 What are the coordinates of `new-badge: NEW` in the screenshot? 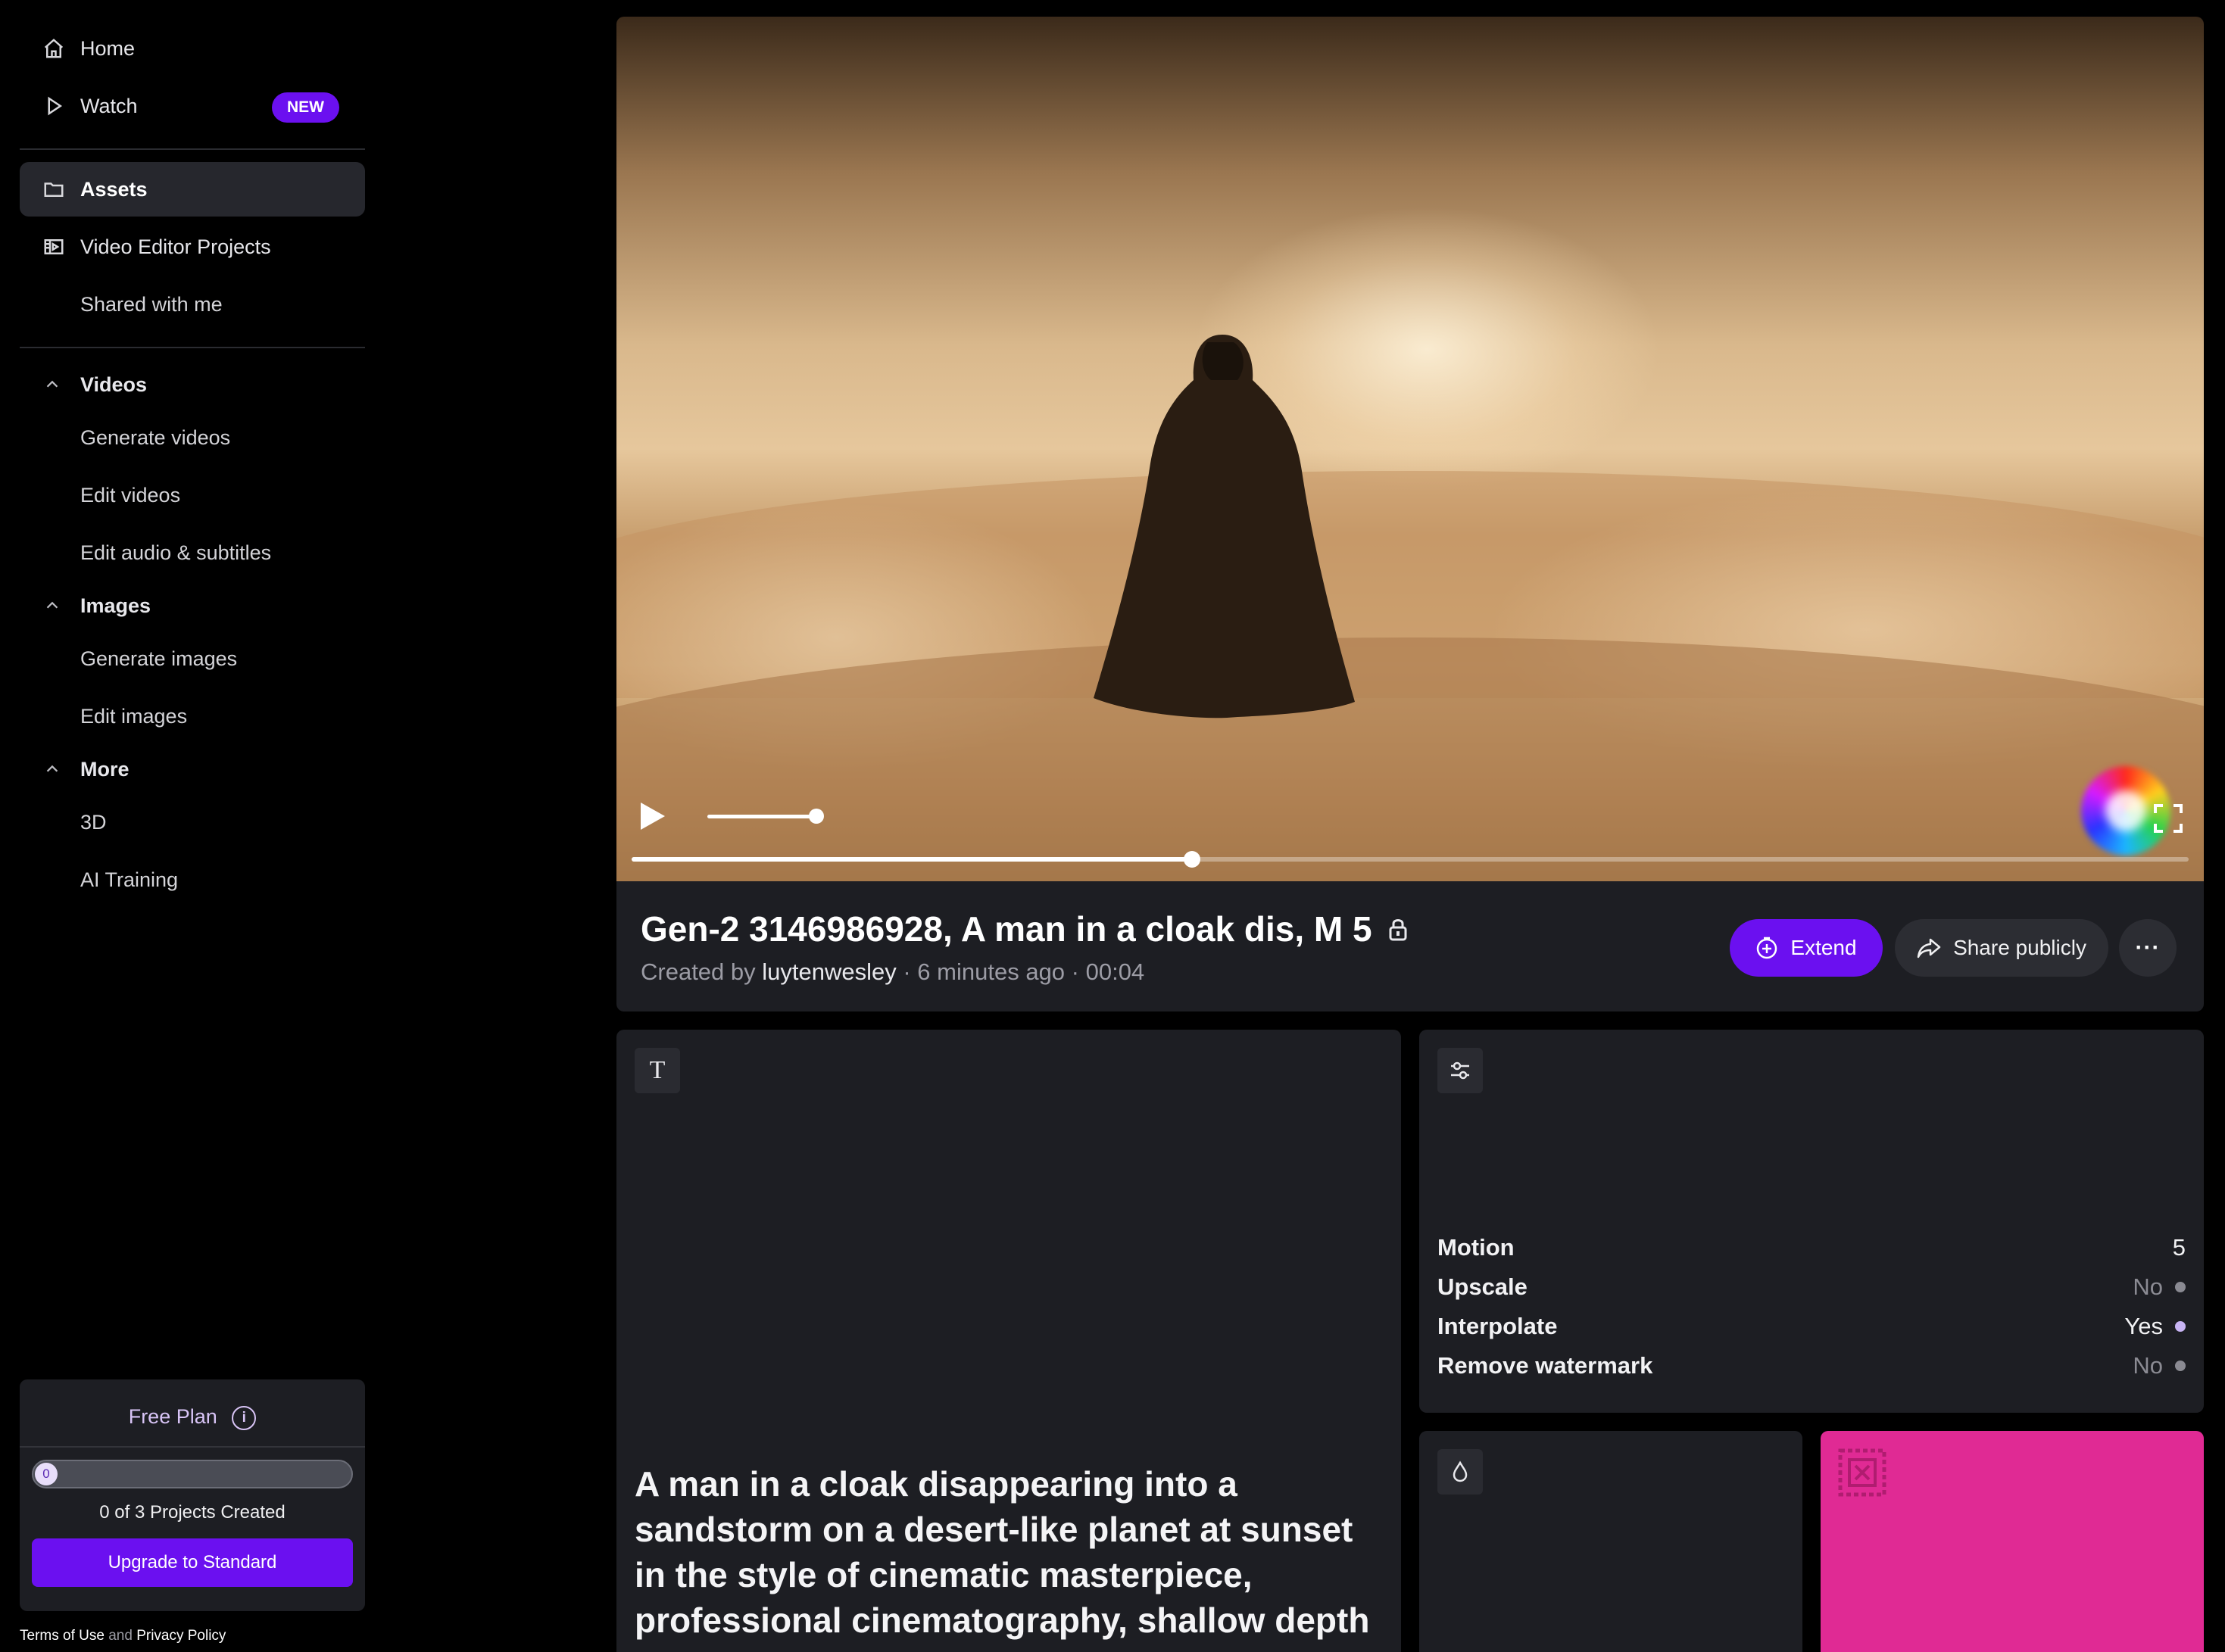 It's located at (305, 107).